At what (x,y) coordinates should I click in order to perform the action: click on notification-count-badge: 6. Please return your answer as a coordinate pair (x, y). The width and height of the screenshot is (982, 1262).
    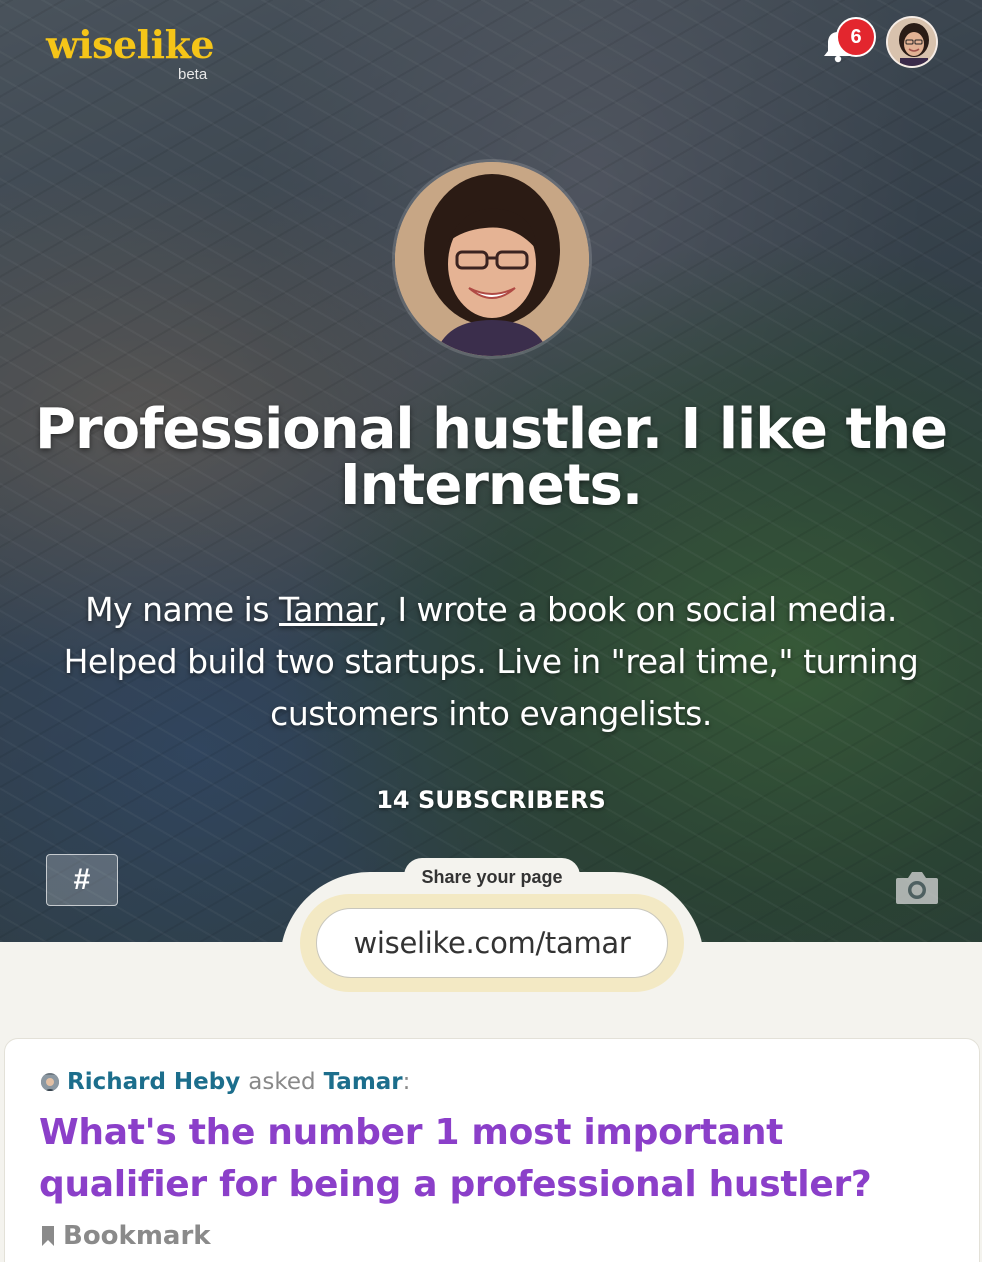
    Looking at the image, I should click on (856, 37).